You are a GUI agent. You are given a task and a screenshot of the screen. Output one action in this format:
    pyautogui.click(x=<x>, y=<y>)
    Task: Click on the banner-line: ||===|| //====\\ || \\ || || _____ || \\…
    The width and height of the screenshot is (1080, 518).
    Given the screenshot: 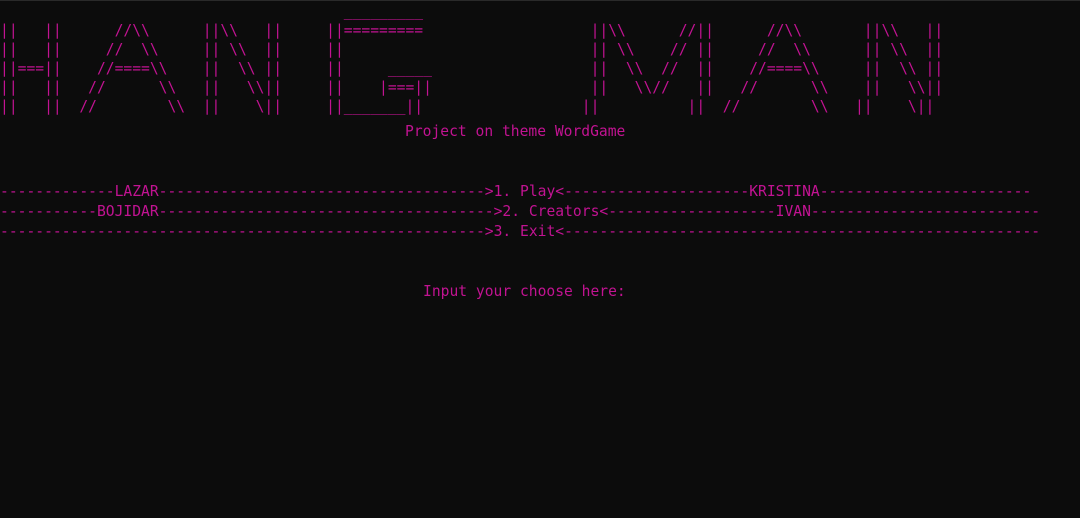 What is the action you would take?
    pyautogui.click(x=472, y=68)
    